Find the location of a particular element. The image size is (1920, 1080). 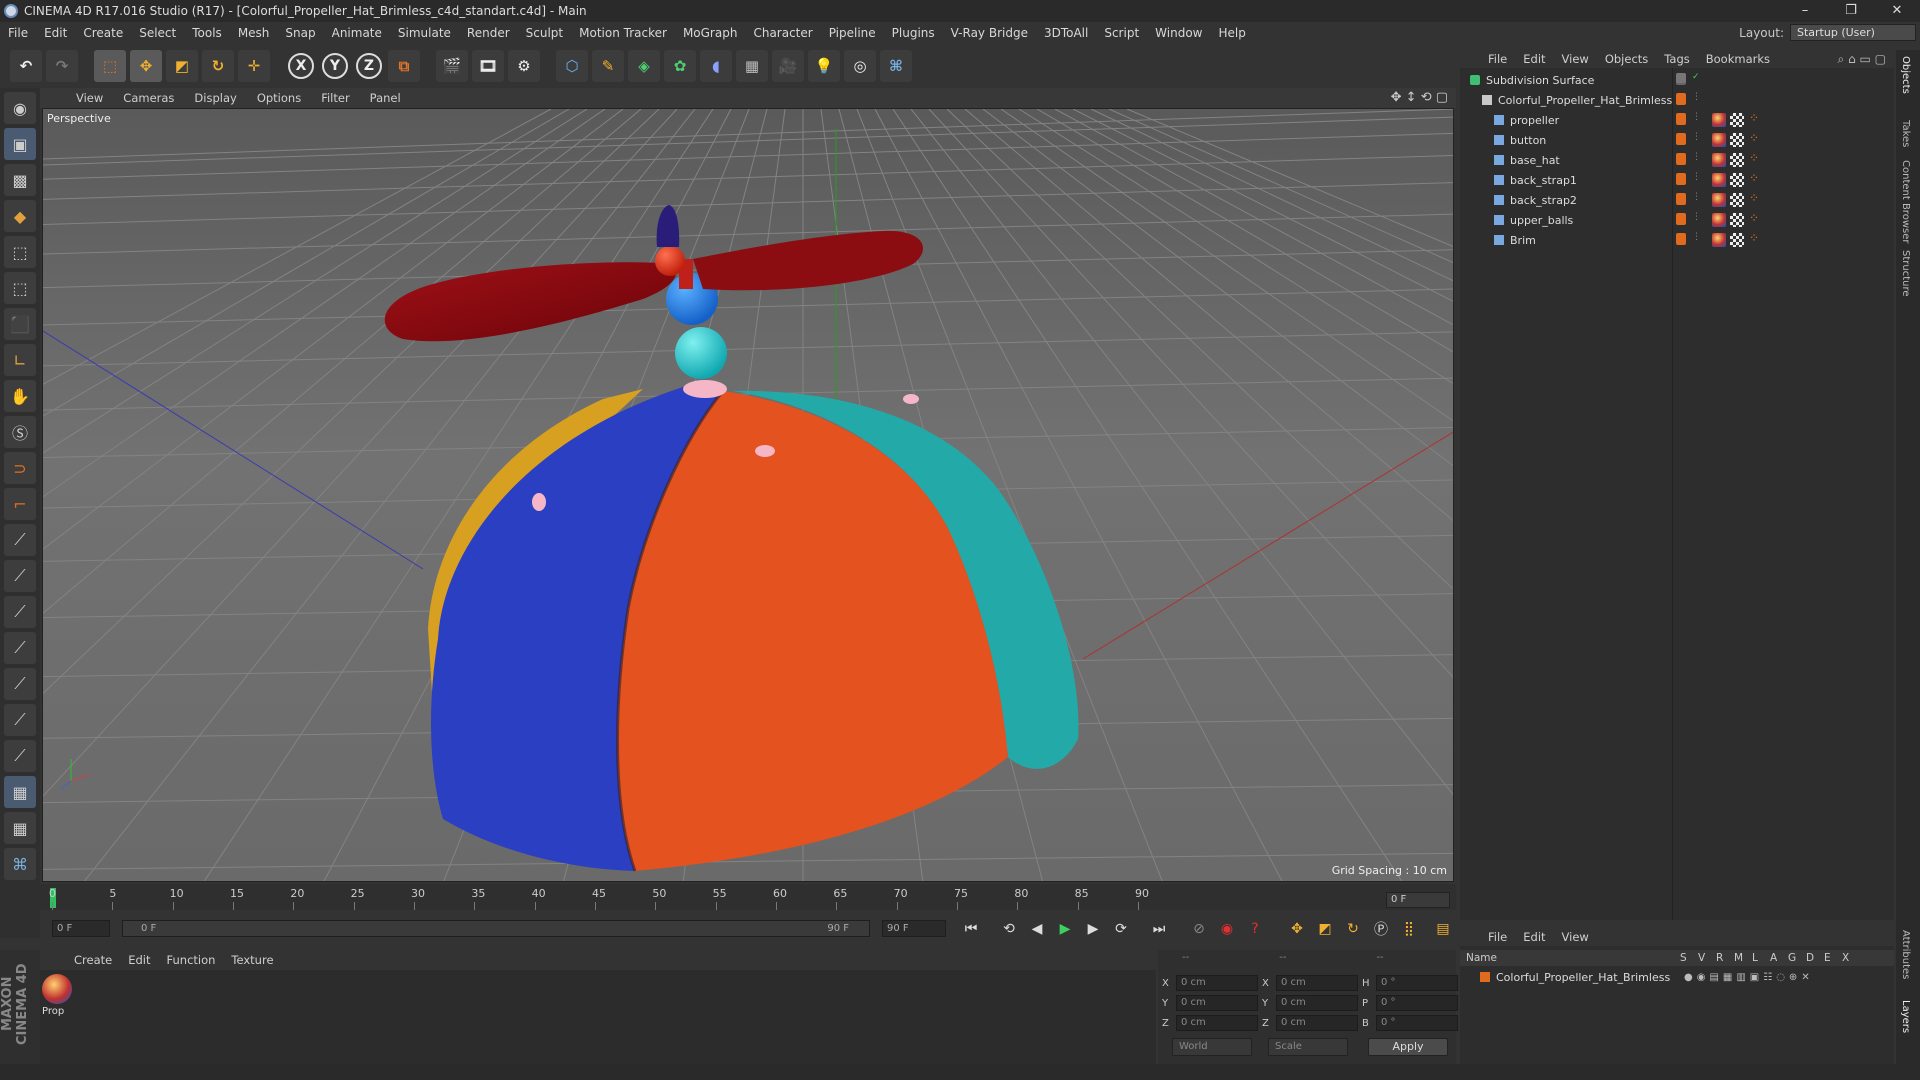

layers-menu-view: View is located at coordinates (1575, 937).